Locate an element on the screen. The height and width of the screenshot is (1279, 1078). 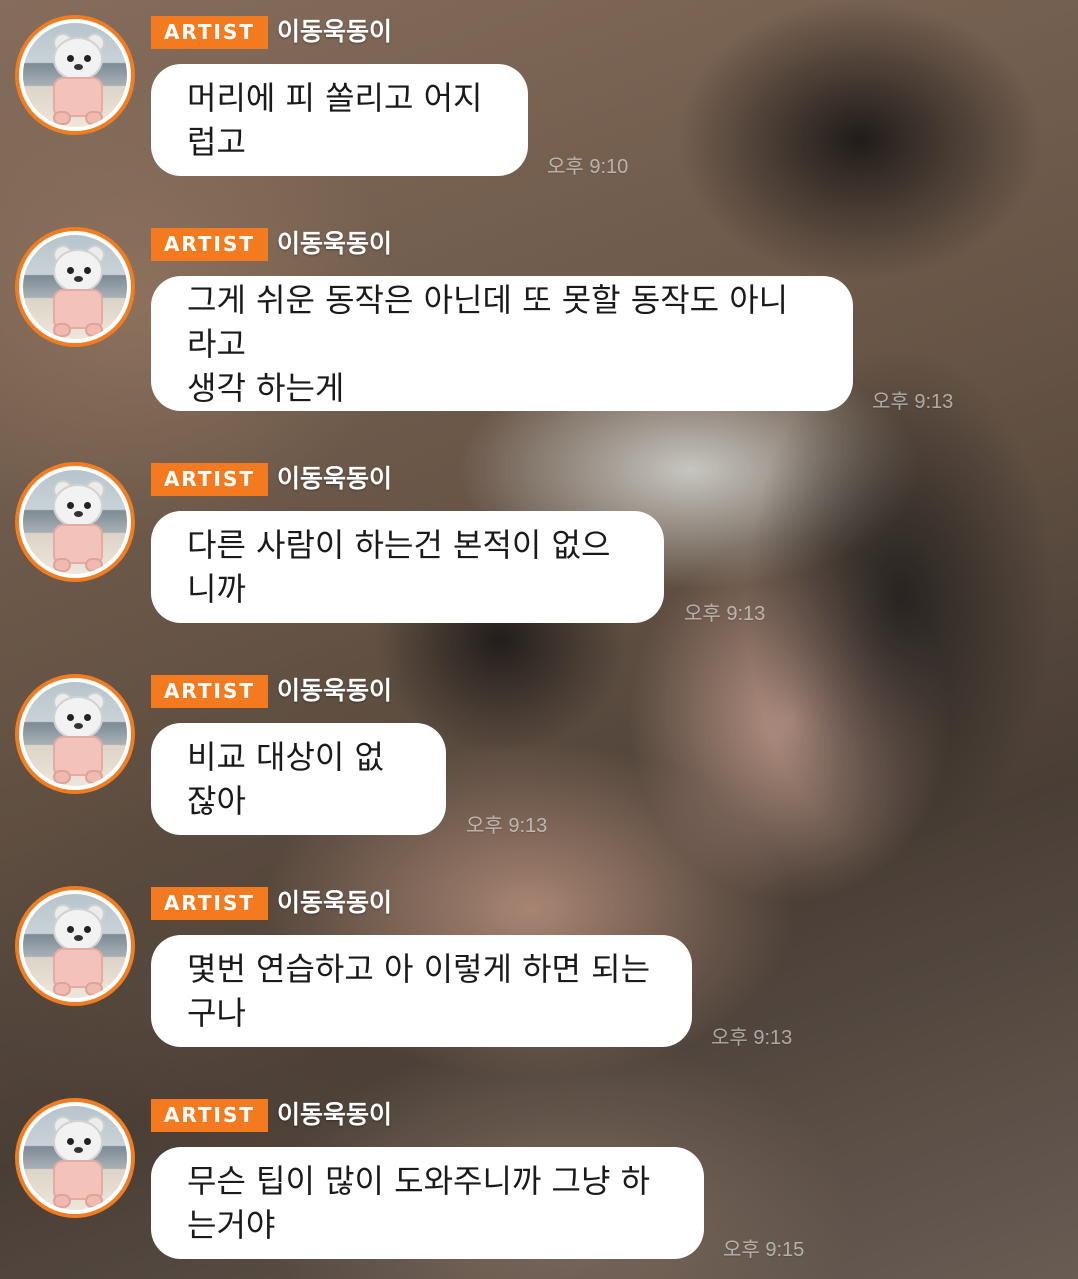
message-bubble: 몇번 연습하고 아 이렇게 하면 되는구나 is located at coordinates (421, 991).